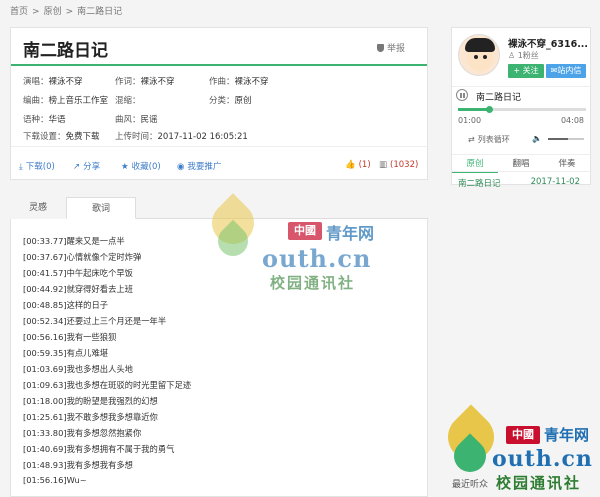 This screenshot has width=600, height=497. I want to click on lyric-line: [00:56.16]我有一些狼狈, so click(70, 337).